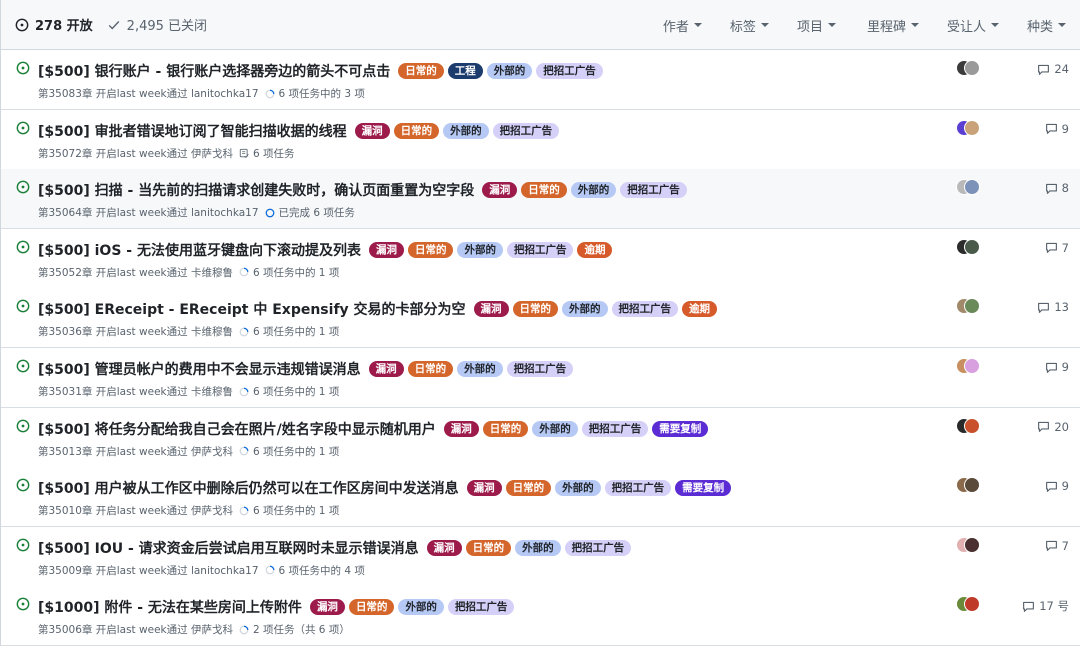 The width and height of the screenshot is (1080, 646). What do you see at coordinates (192, 131) in the screenshot?
I see `issue-title: [$500] 审批者错误地订阅了智能扫描收据的线程` at bounding box center [192, 131].